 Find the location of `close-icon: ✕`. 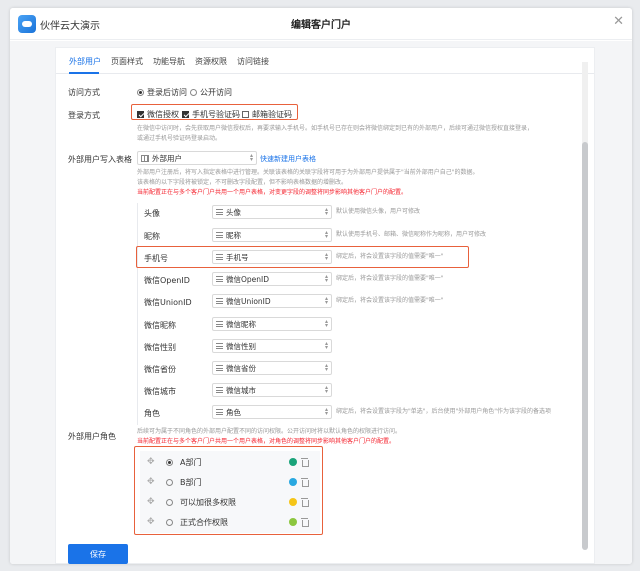

close-icon: ✕ is located at coordinates (618, 21).